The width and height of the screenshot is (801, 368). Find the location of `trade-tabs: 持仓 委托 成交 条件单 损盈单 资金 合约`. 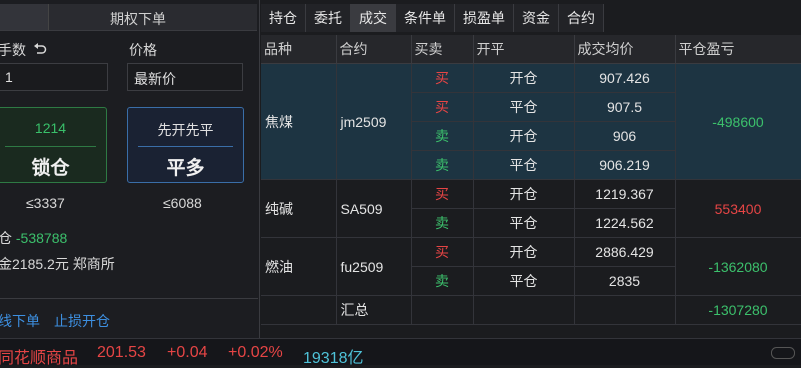

trade-tabs: 持仓 委托 成交 条件单 损盈单 资金 合约 is located at coordinates (432, 18).